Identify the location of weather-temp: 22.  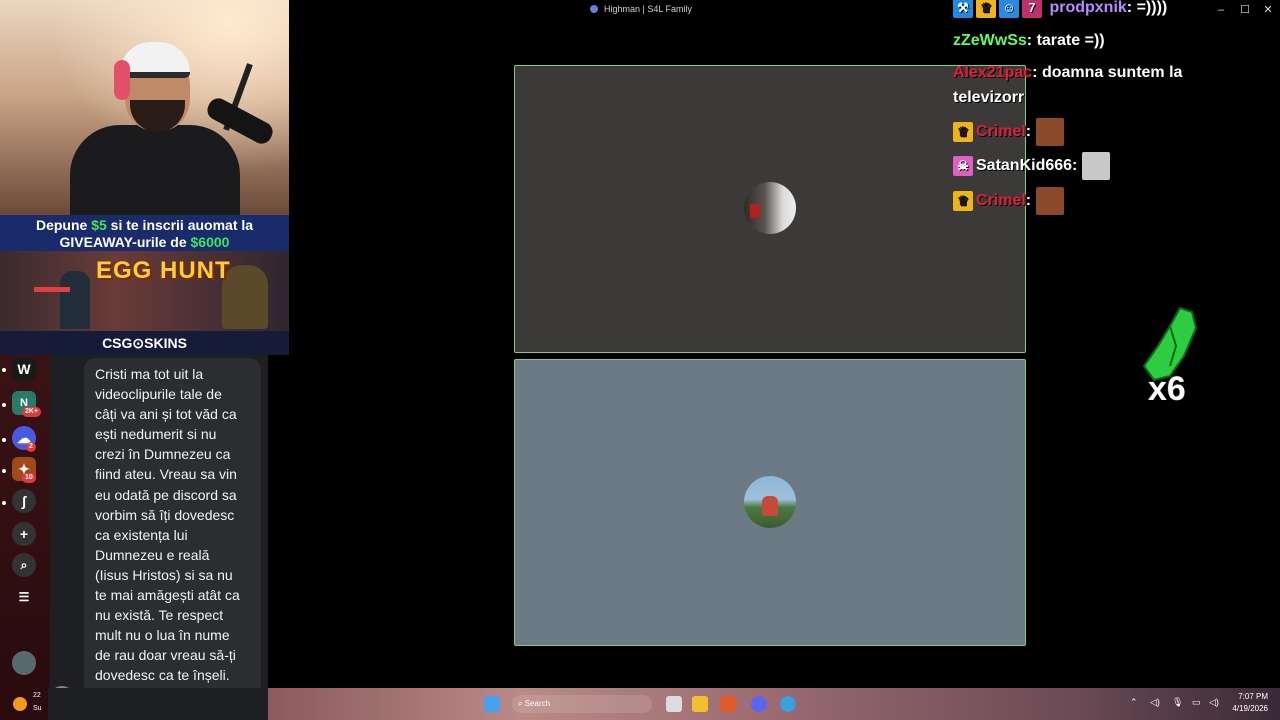
(37, 695).